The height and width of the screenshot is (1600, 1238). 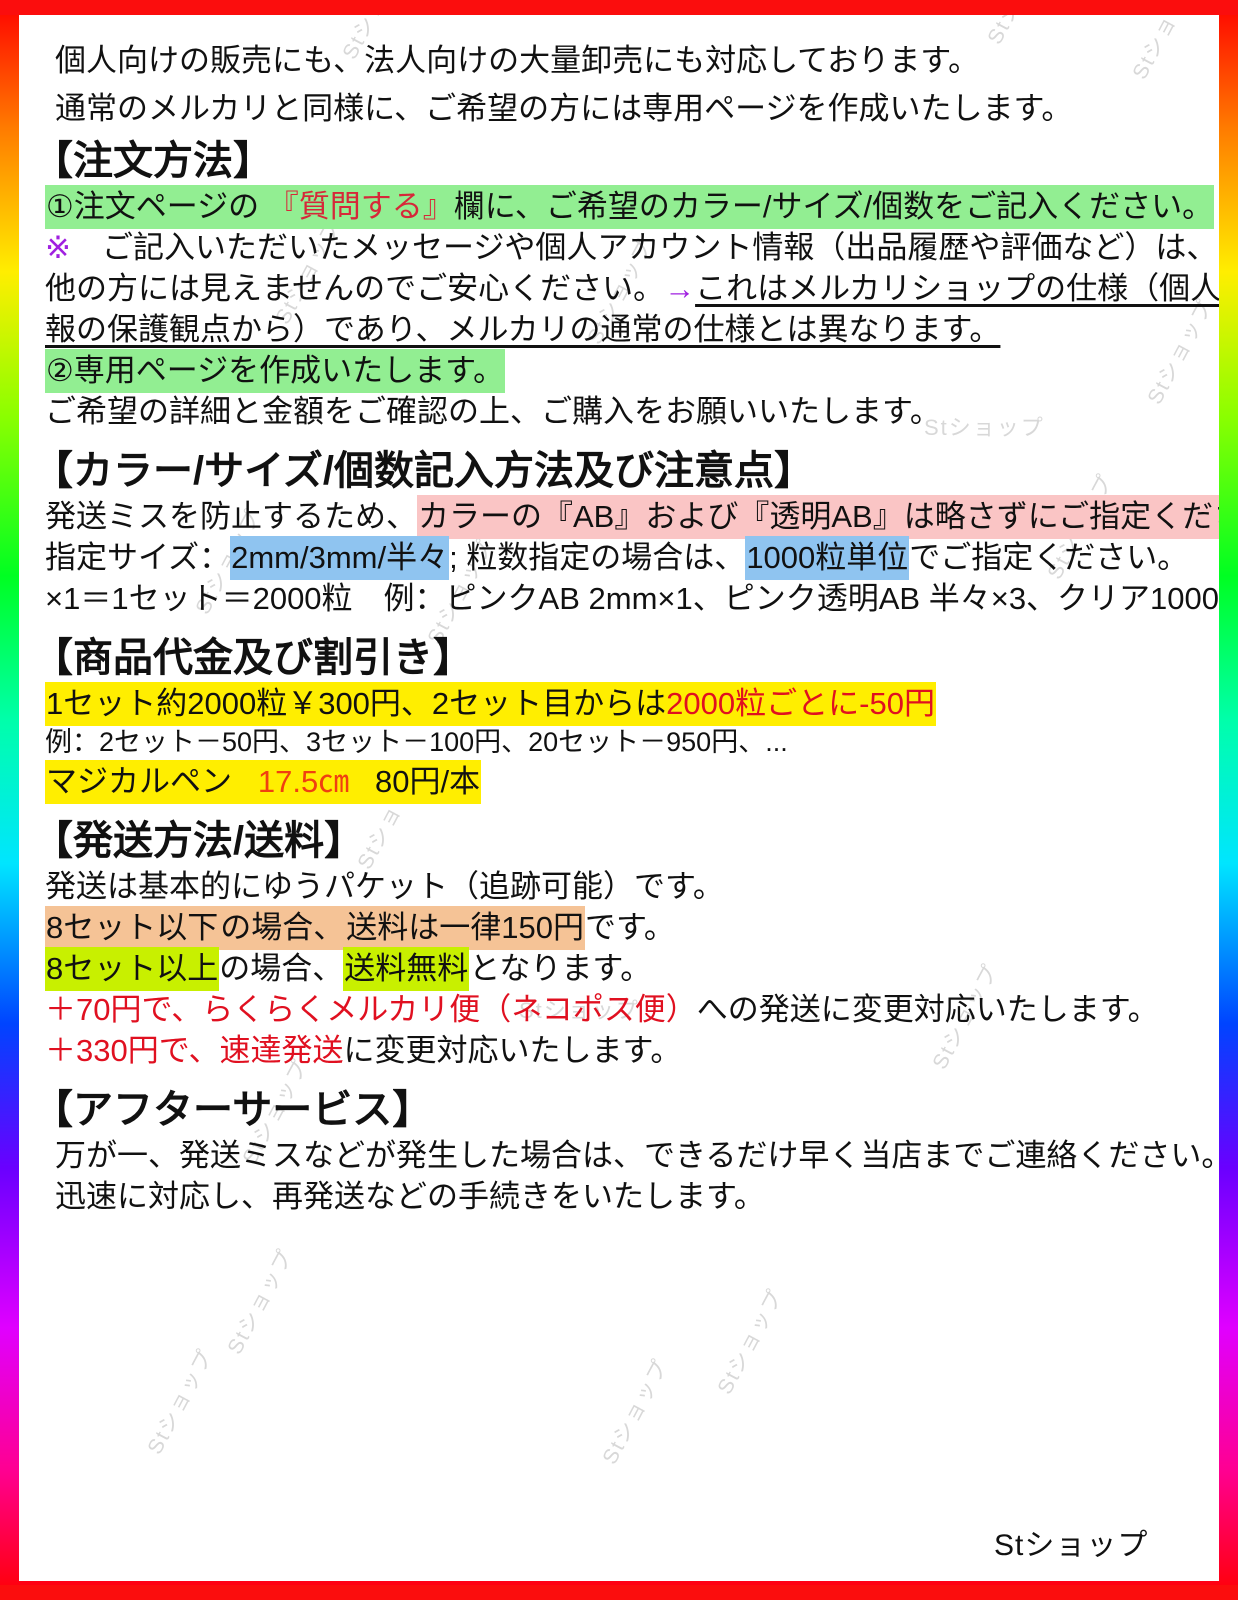 I want to click on spec-line-1-pre: 発送ミスを防止するため、, so click(x=231, y=516).